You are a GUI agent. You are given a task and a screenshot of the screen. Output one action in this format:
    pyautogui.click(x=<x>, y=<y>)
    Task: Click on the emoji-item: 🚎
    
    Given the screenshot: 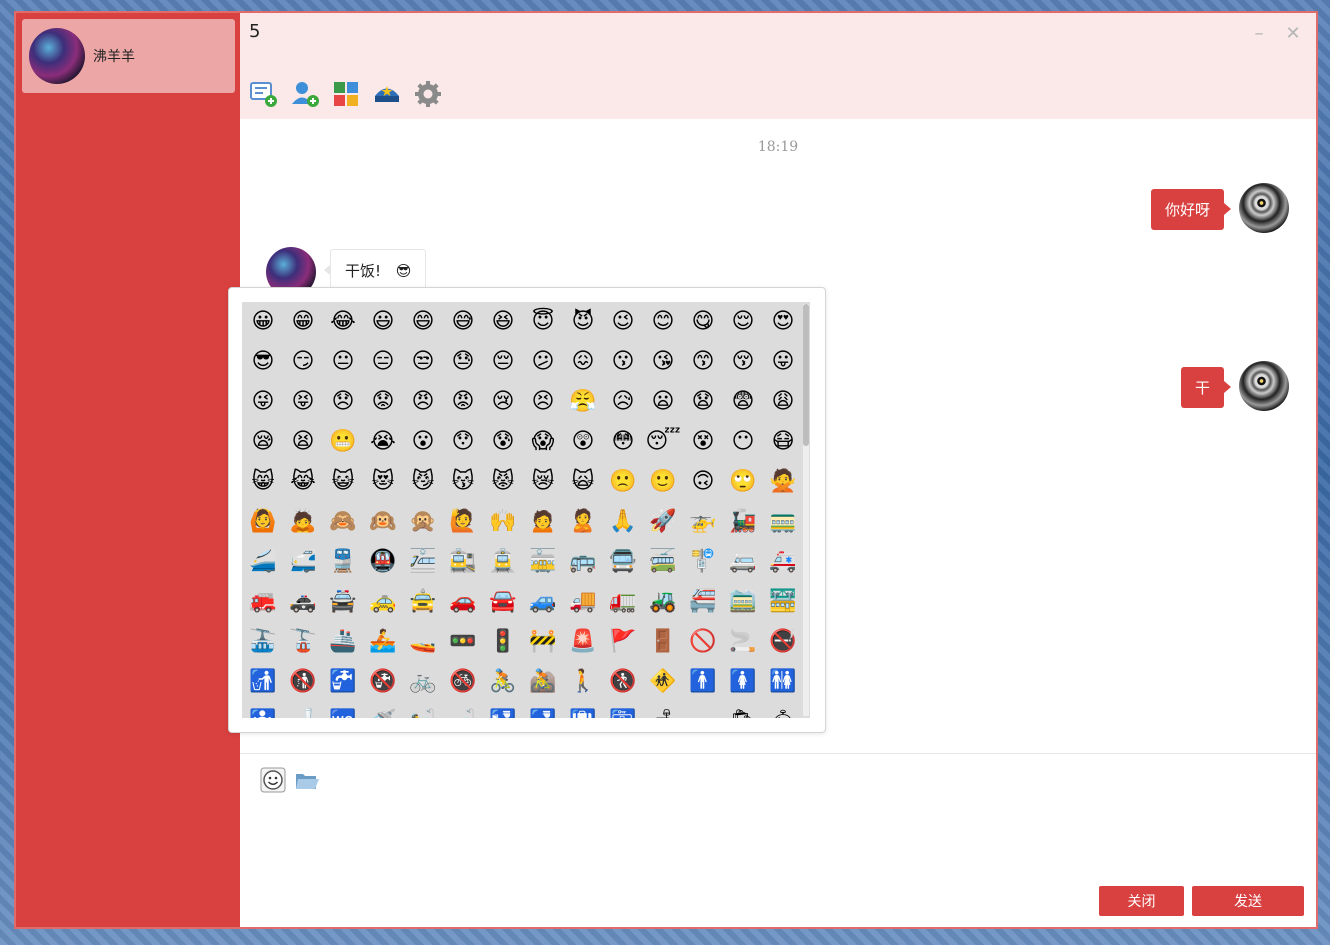 What is the action you would take?
    pyautogui.click(x=663, y=562)
    